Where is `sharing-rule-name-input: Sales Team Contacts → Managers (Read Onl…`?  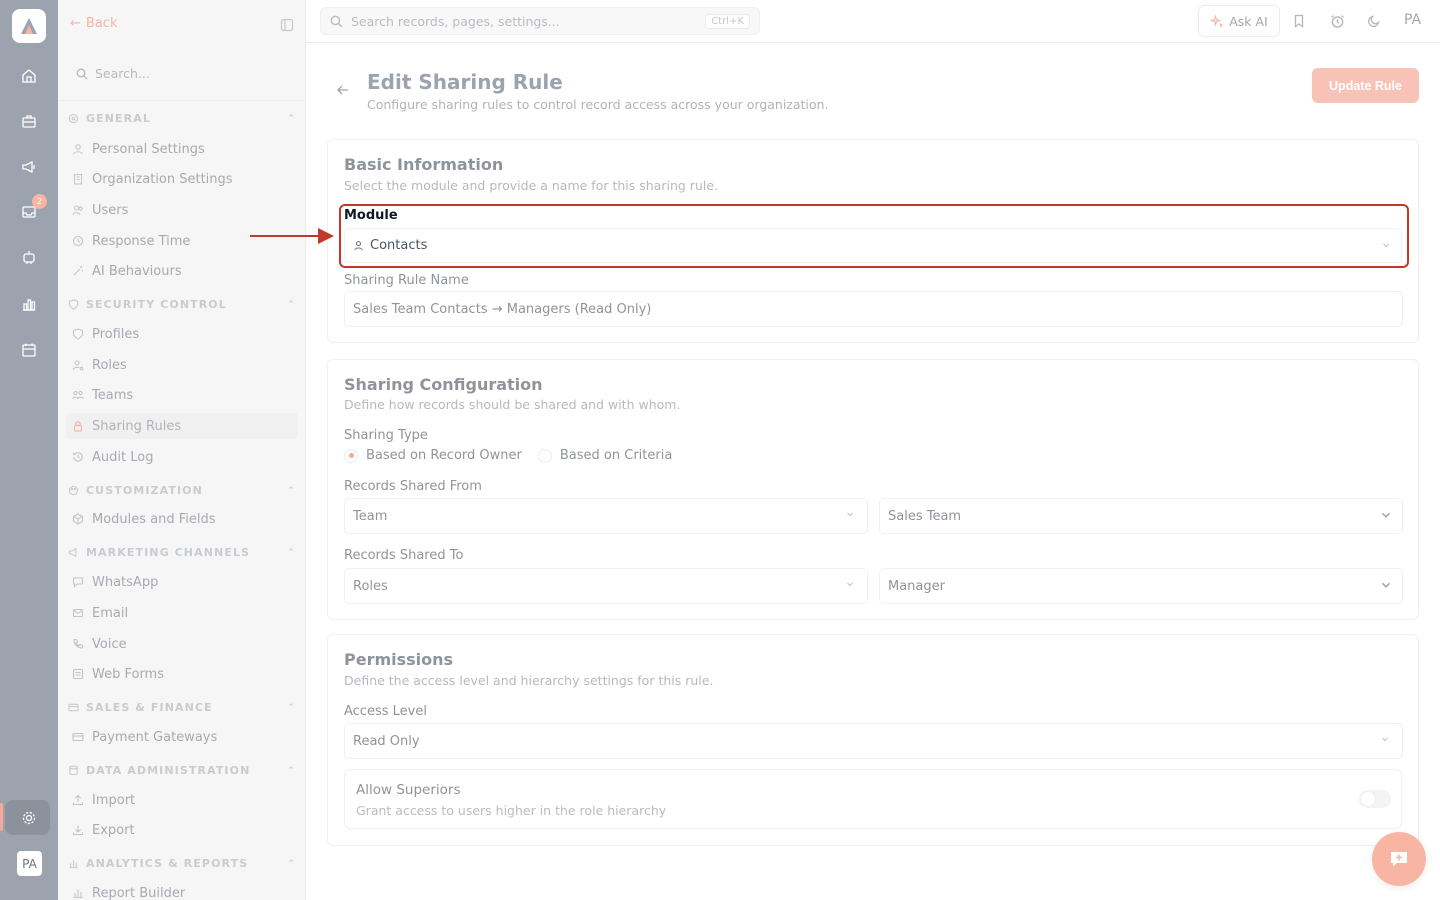 sharing-rule-name-input: Sales Team Contacts → Managers (Read Onl… is located at coordinates (873, 309).